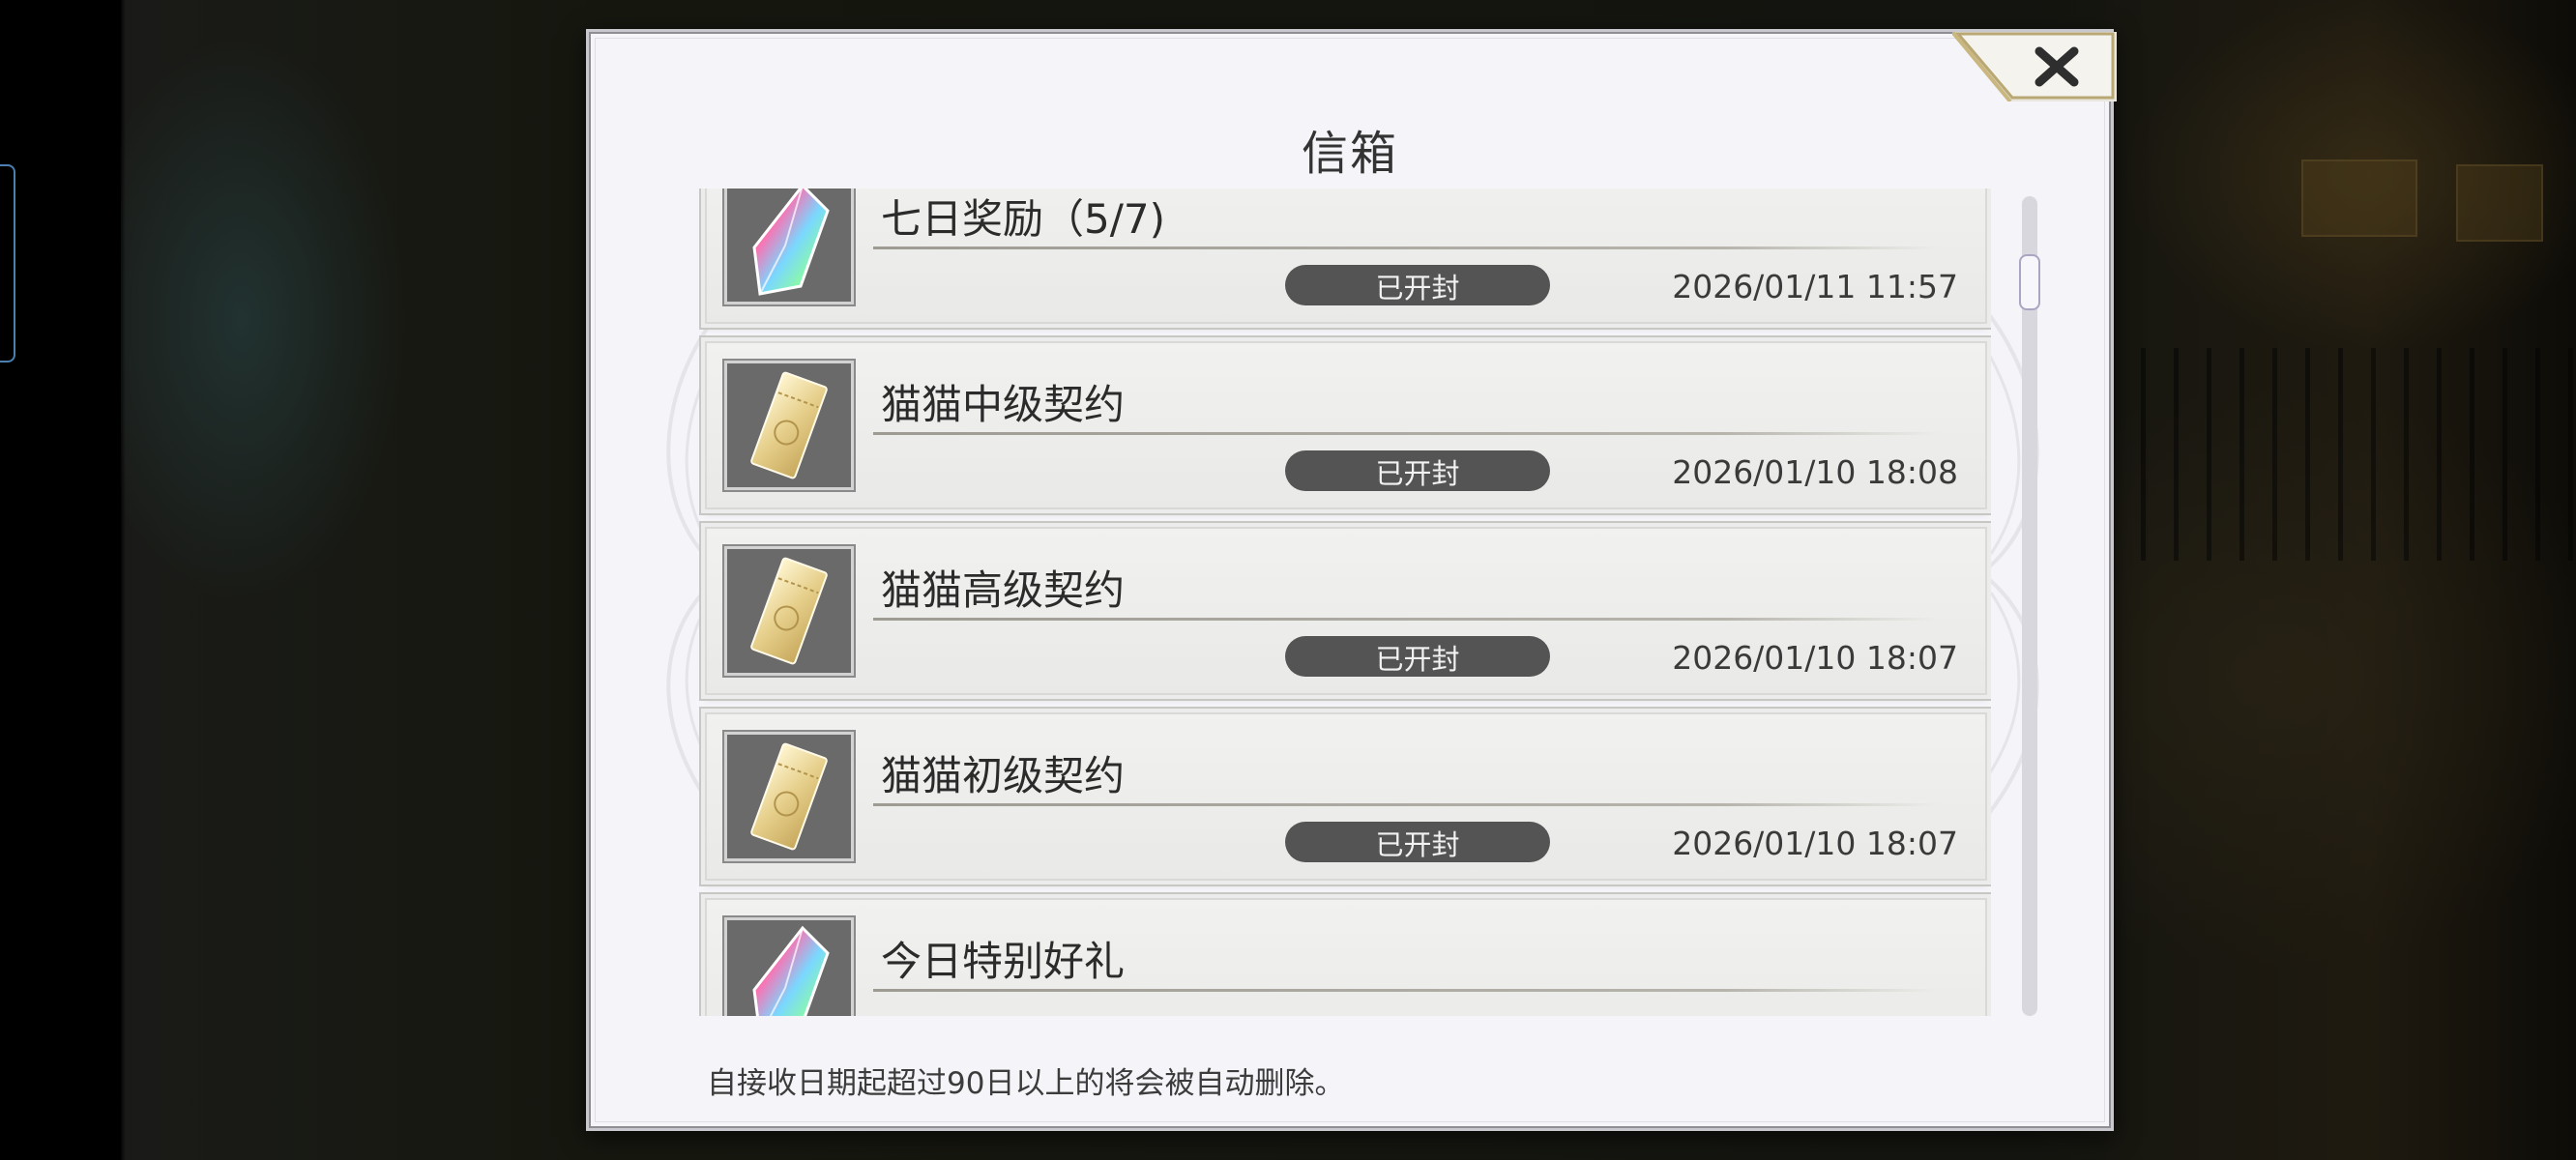 This screenshot has height=1160, width=2576. I want to click on mail-item: 七日奖励（5/7) 已开封 2026/01/11 11:57, so click(1346, 256).